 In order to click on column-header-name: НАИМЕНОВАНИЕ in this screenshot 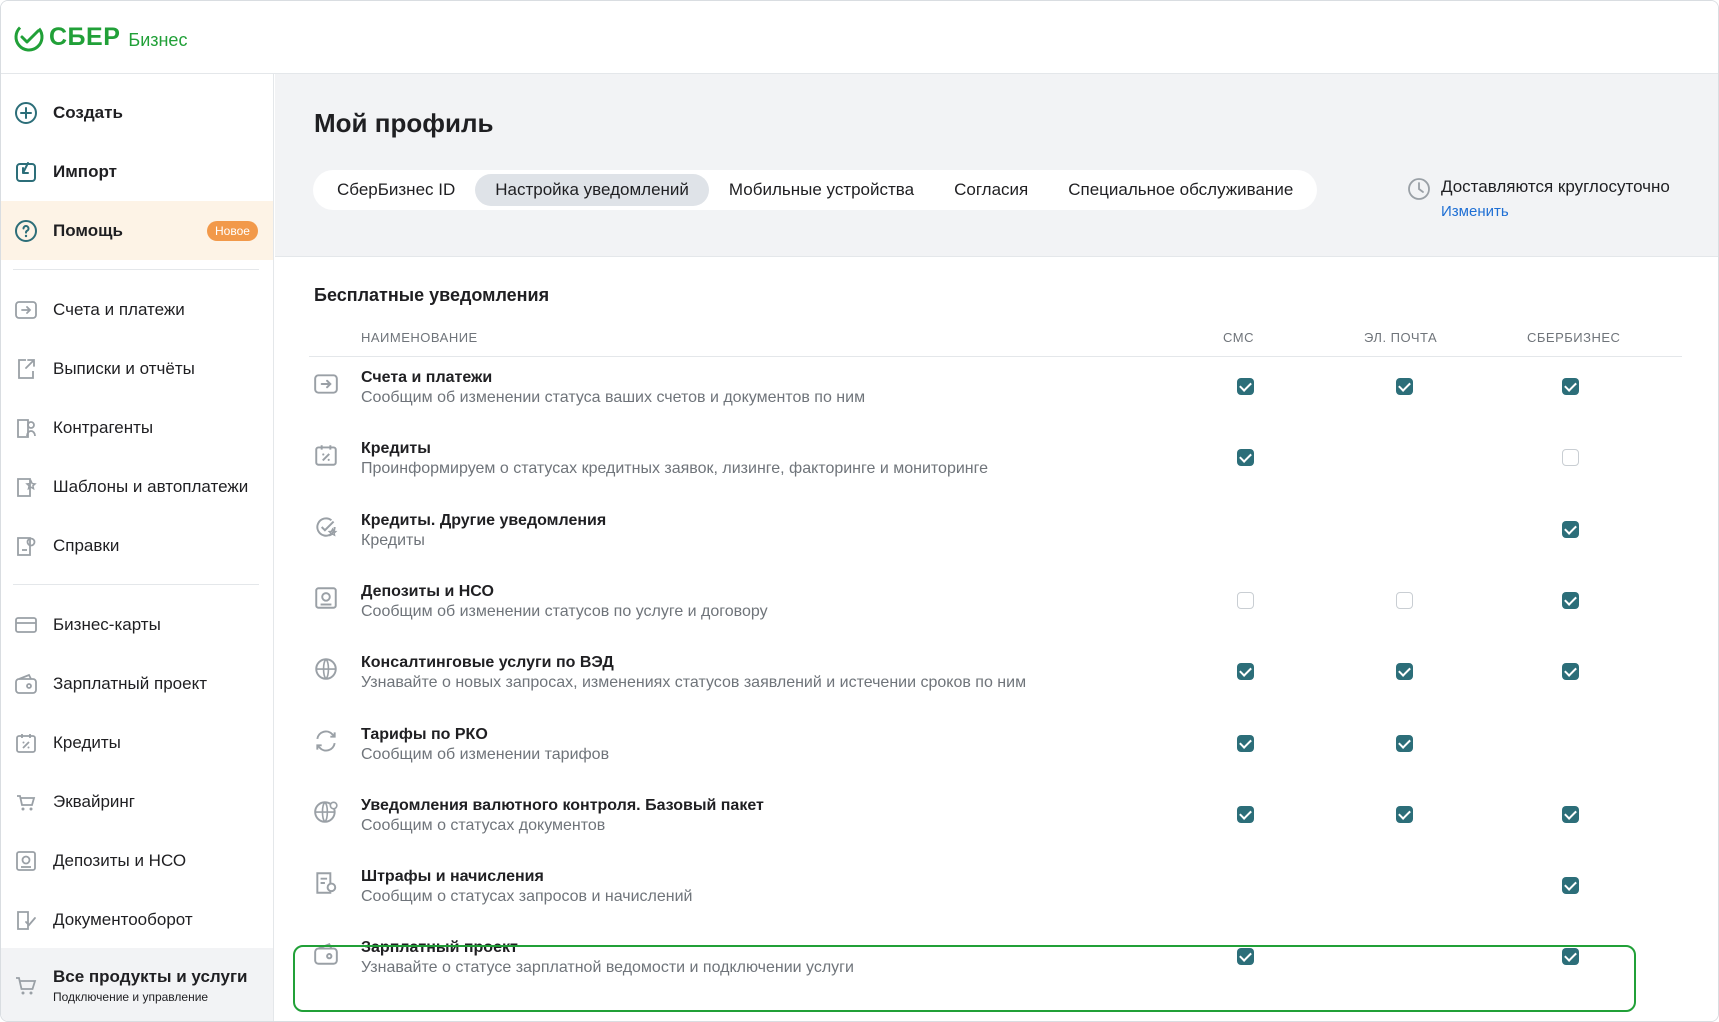, I will do `click(419, 337)`.